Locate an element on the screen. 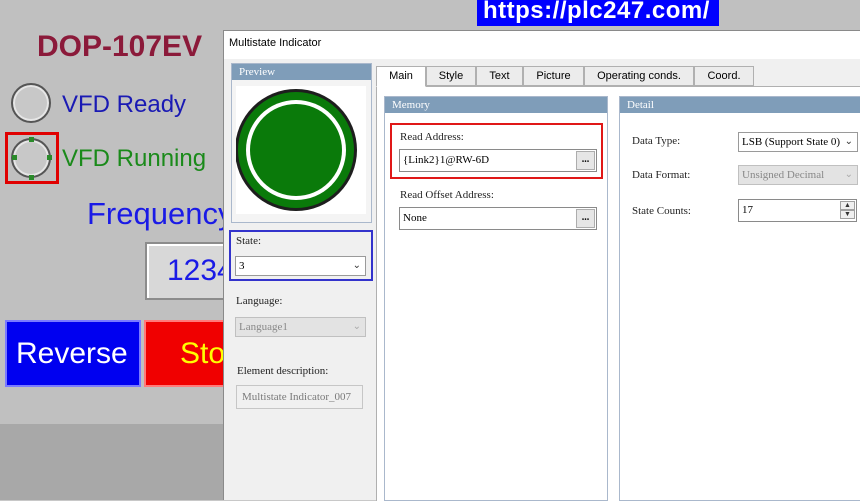 The height and width of the screenshot is (501, 860). vfd-ready-label: VFD Ready is located at coordinates (124, 104).